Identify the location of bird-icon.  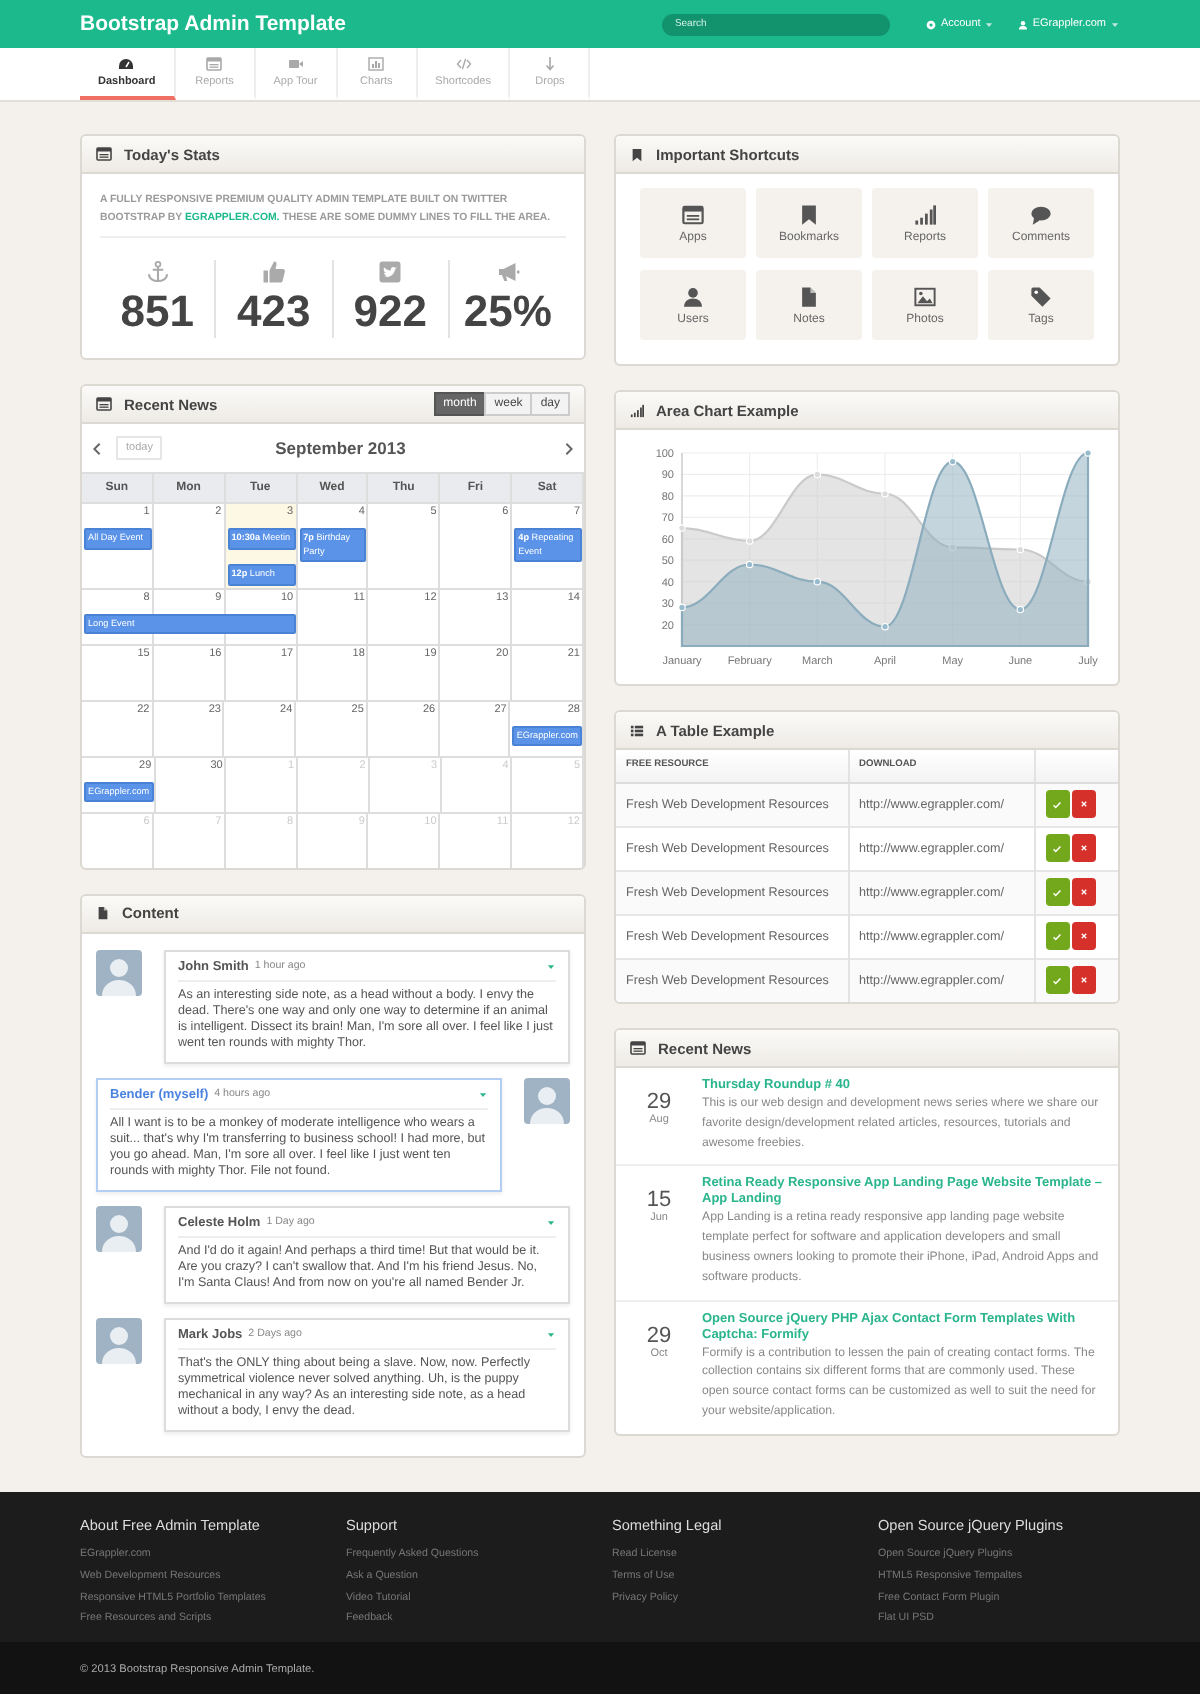
(390, 272).